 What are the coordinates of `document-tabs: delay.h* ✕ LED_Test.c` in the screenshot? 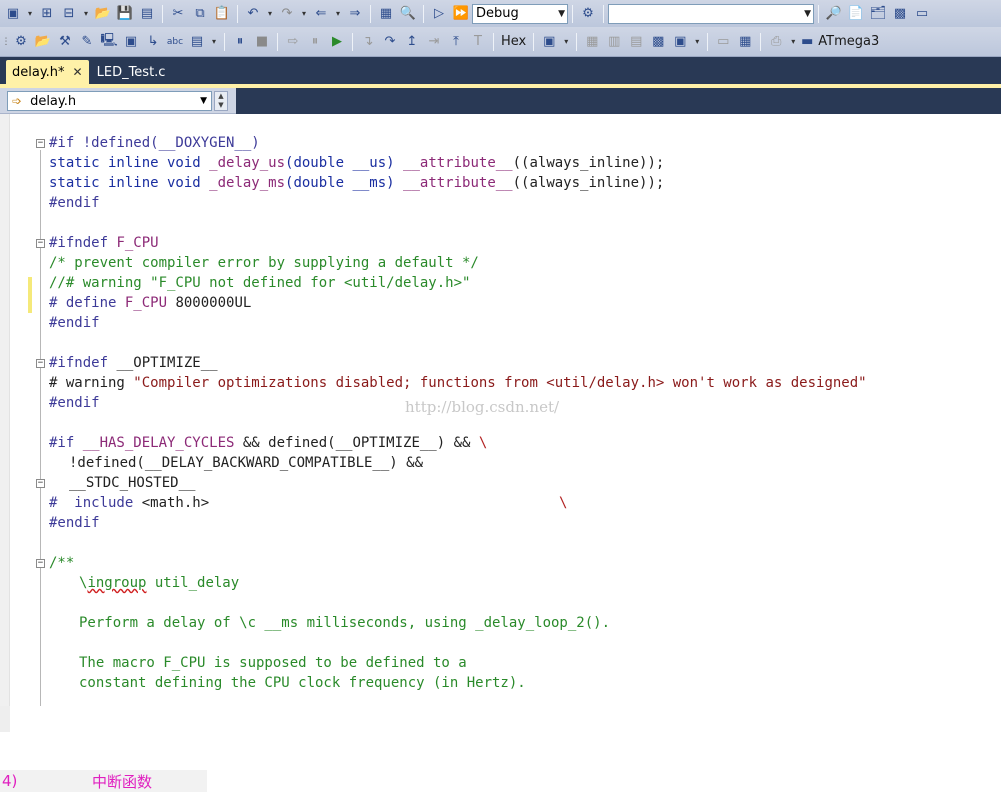 It's located at (500, 70).